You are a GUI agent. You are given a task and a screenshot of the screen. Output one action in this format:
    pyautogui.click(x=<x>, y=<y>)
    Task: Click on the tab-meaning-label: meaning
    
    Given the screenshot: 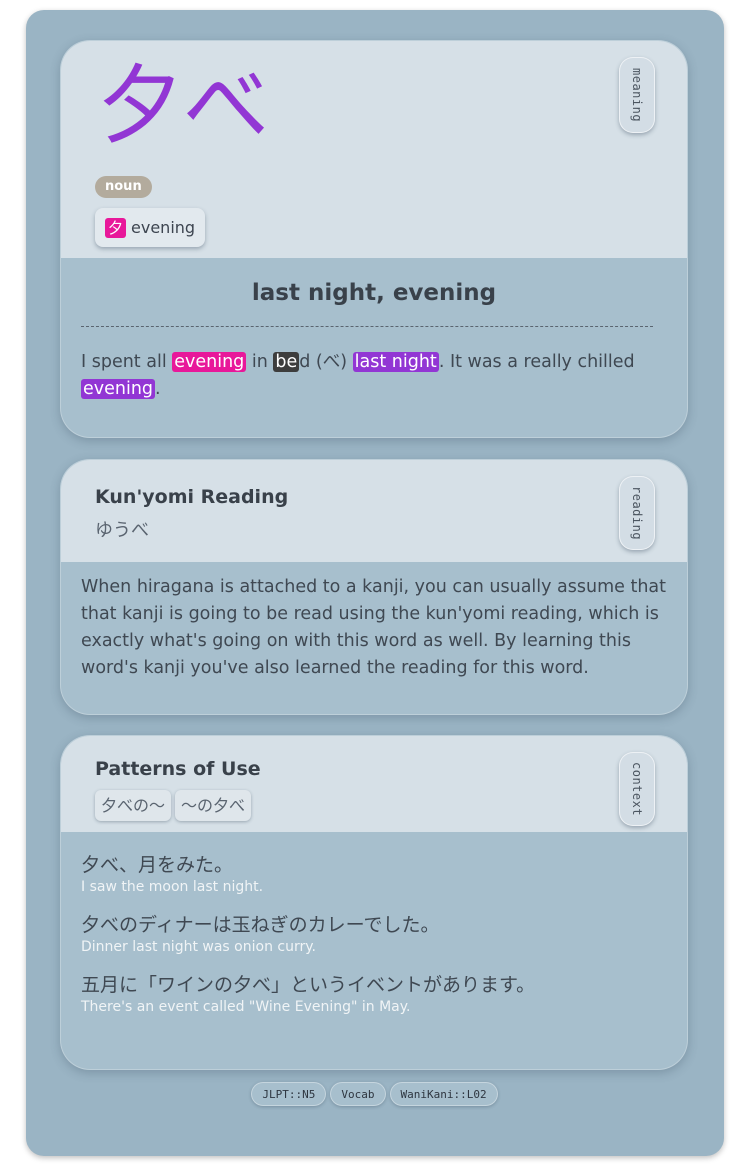 What is the action you would take?
    pyautogui.click(x=637, y=95)
    